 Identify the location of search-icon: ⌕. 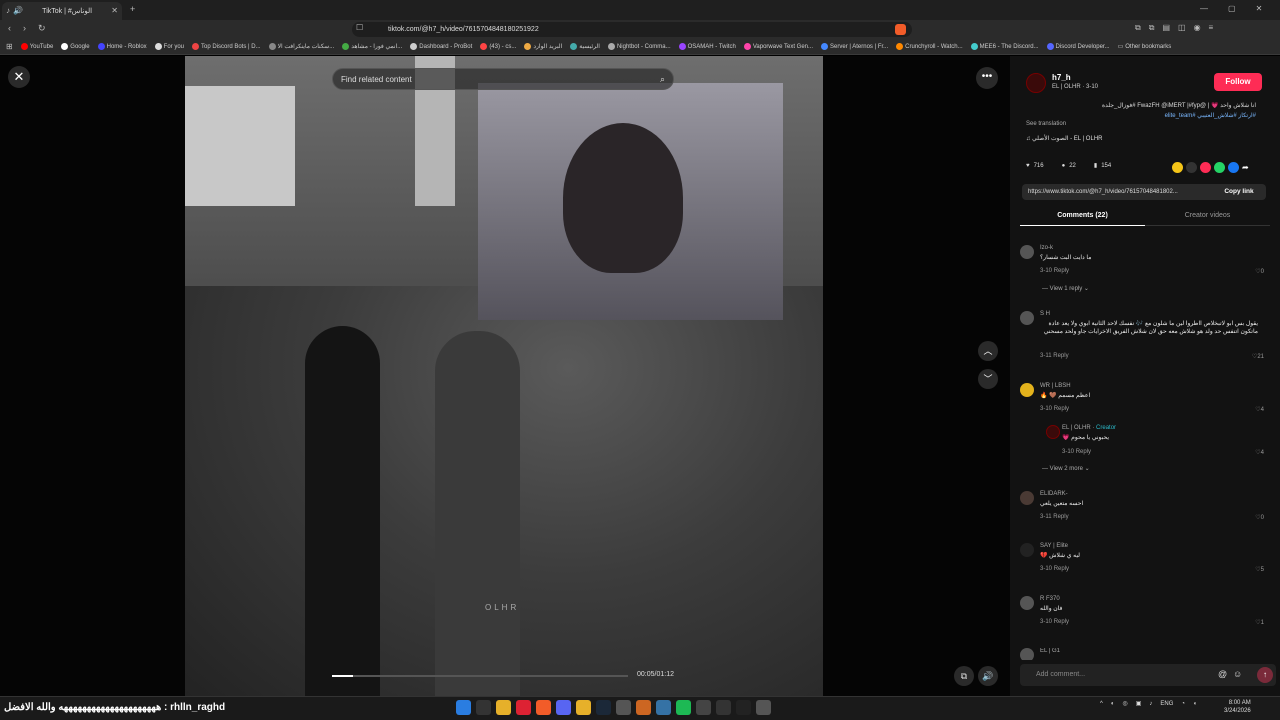
(662, 79).